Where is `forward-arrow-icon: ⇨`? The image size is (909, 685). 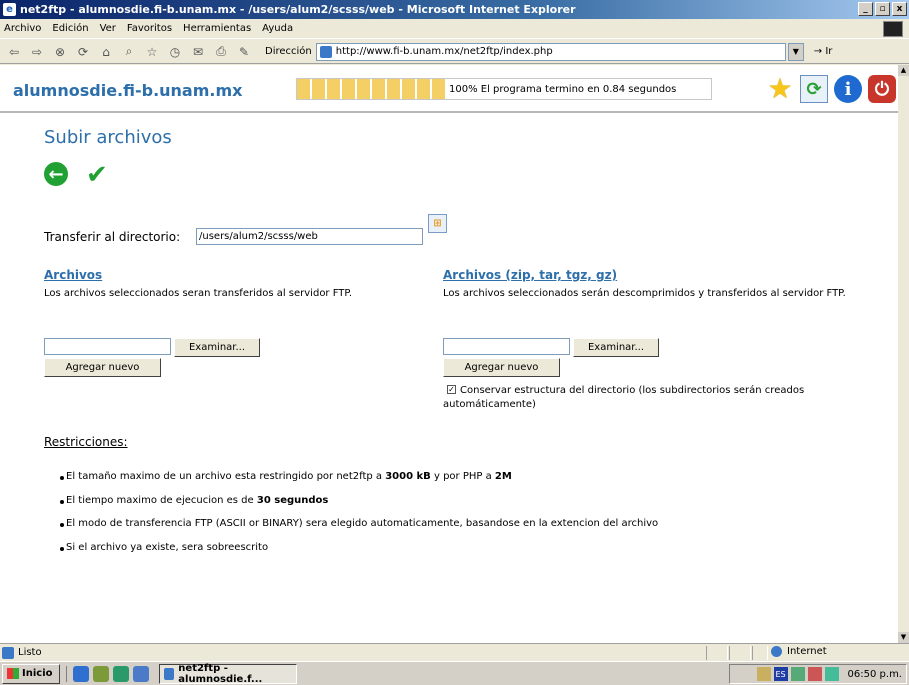 forward-arrow-icon: ⇨ is located at coordinates (37, 52).